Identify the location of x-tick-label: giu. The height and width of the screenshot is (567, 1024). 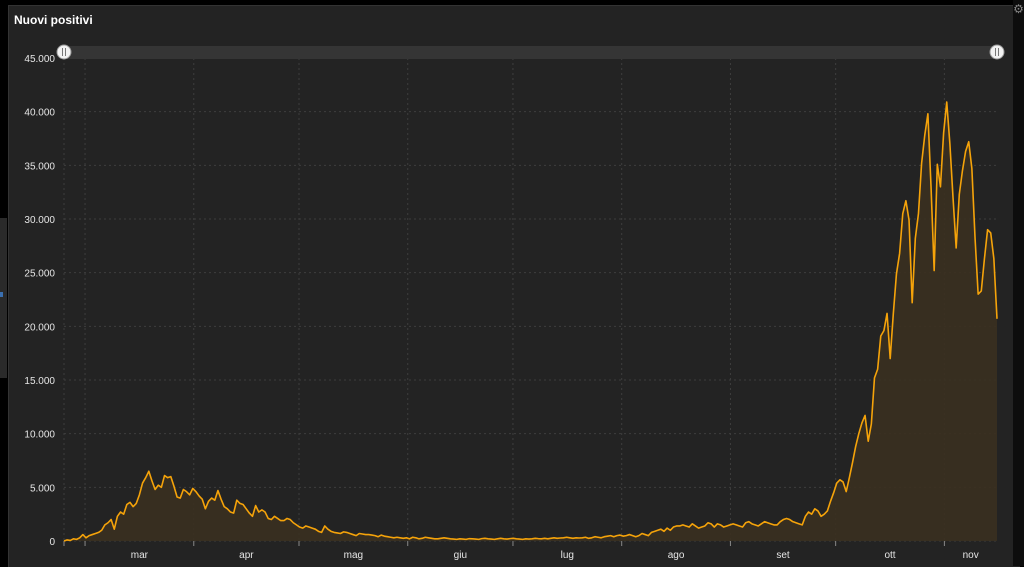
(460, 555).